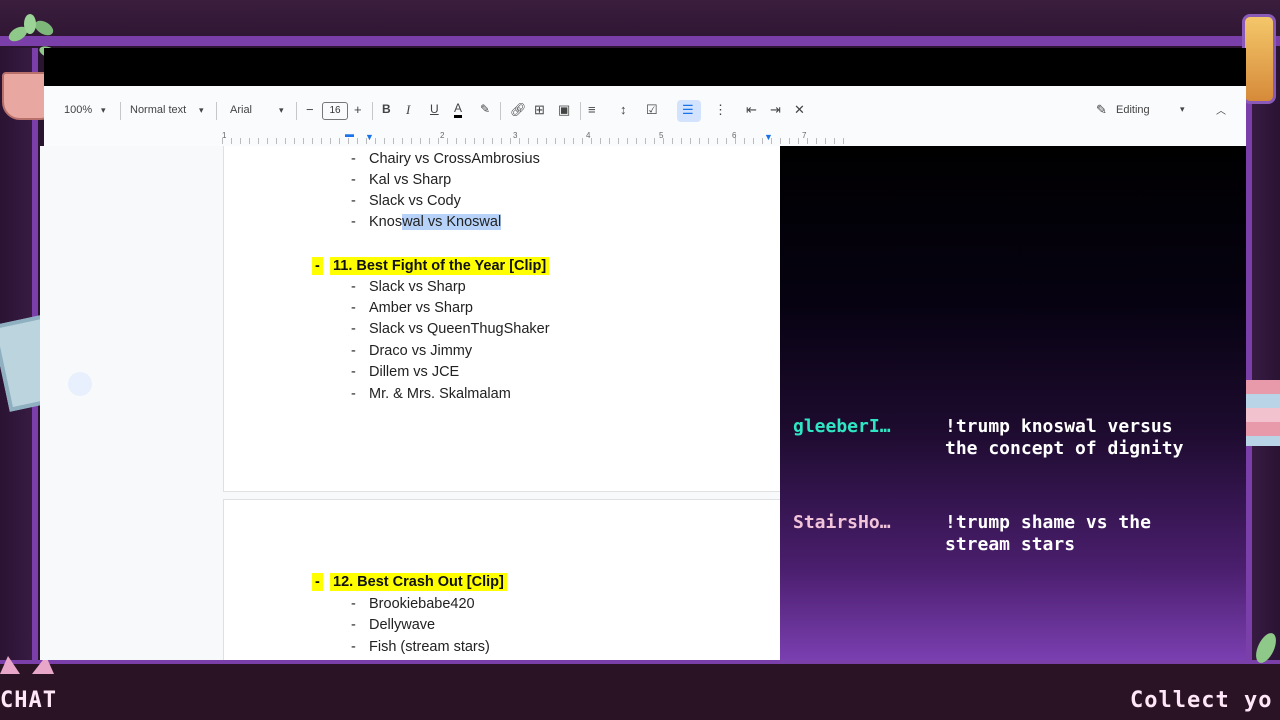  I want to click on list-item: Draco vs Jimmy, so click(420, 351).